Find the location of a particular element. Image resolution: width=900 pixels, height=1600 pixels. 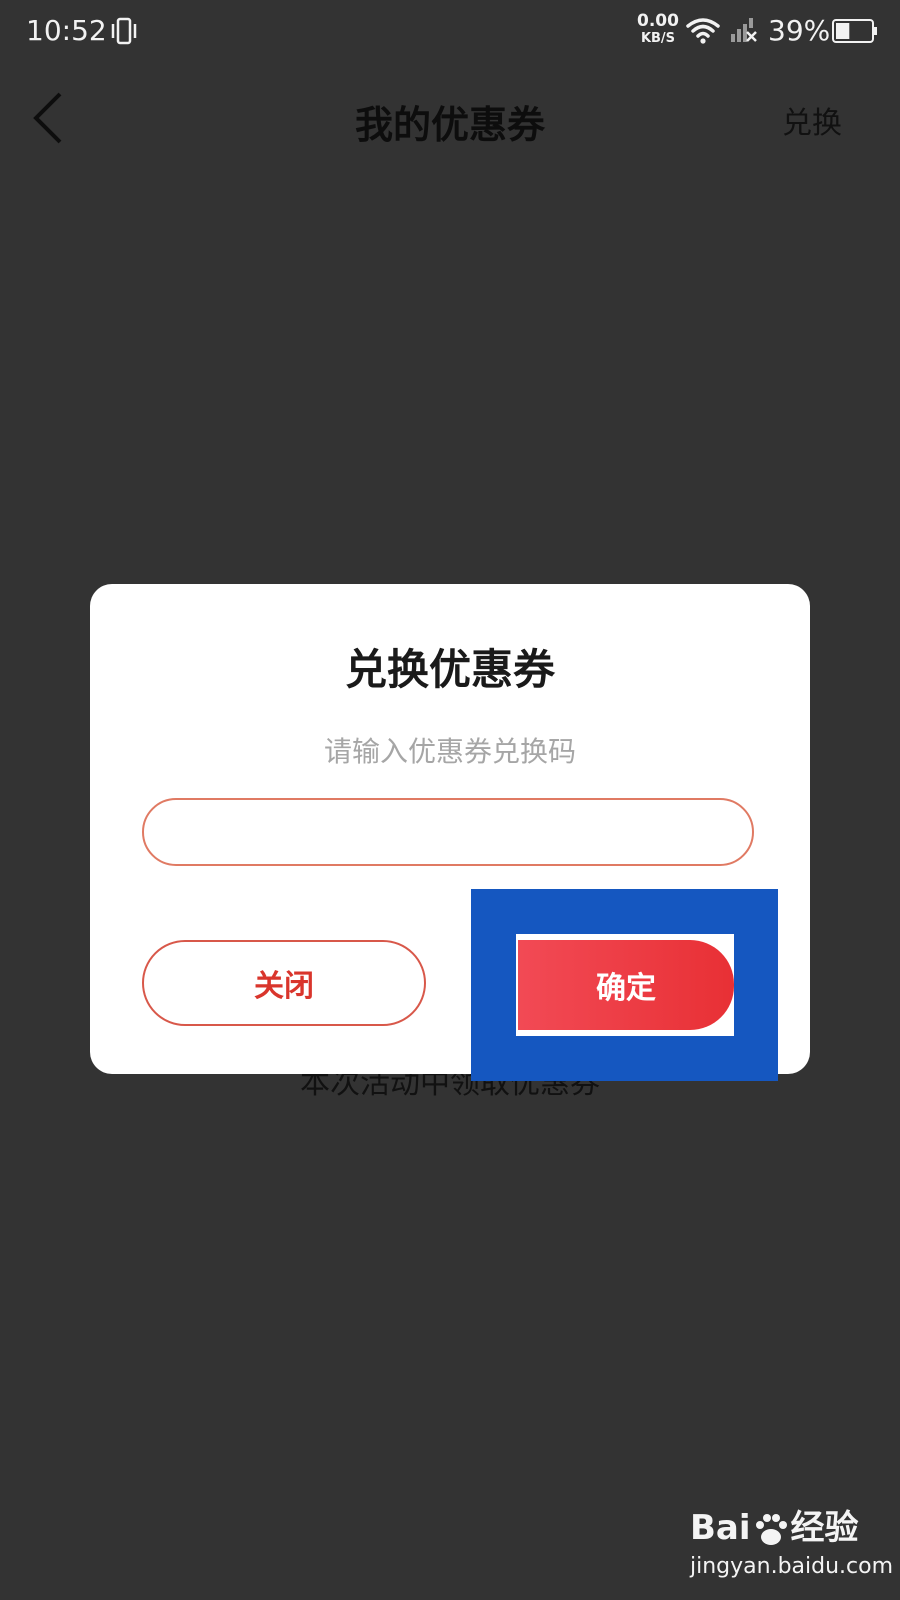

confirm-button-frame: 确定 is located at coordinates (625, 985).